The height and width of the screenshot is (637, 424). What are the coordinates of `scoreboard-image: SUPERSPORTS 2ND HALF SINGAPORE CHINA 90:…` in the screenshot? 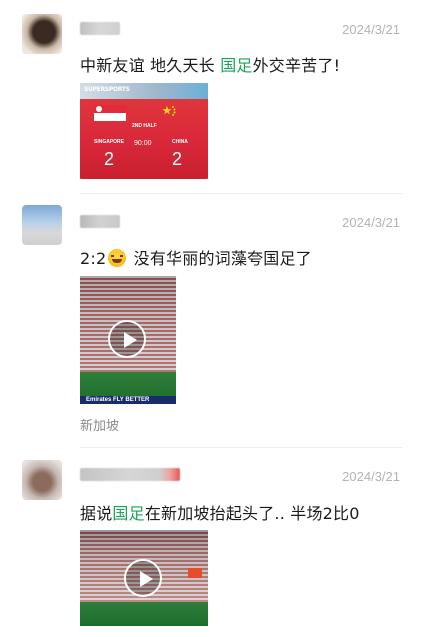 It's located at (144, 131).